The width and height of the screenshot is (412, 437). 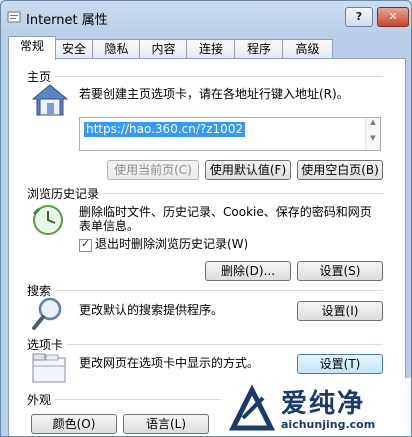 What do you see at coordinates (14, 17) in the screenshot?
I see `internet-options-icon` at bounding box center [14, 17].